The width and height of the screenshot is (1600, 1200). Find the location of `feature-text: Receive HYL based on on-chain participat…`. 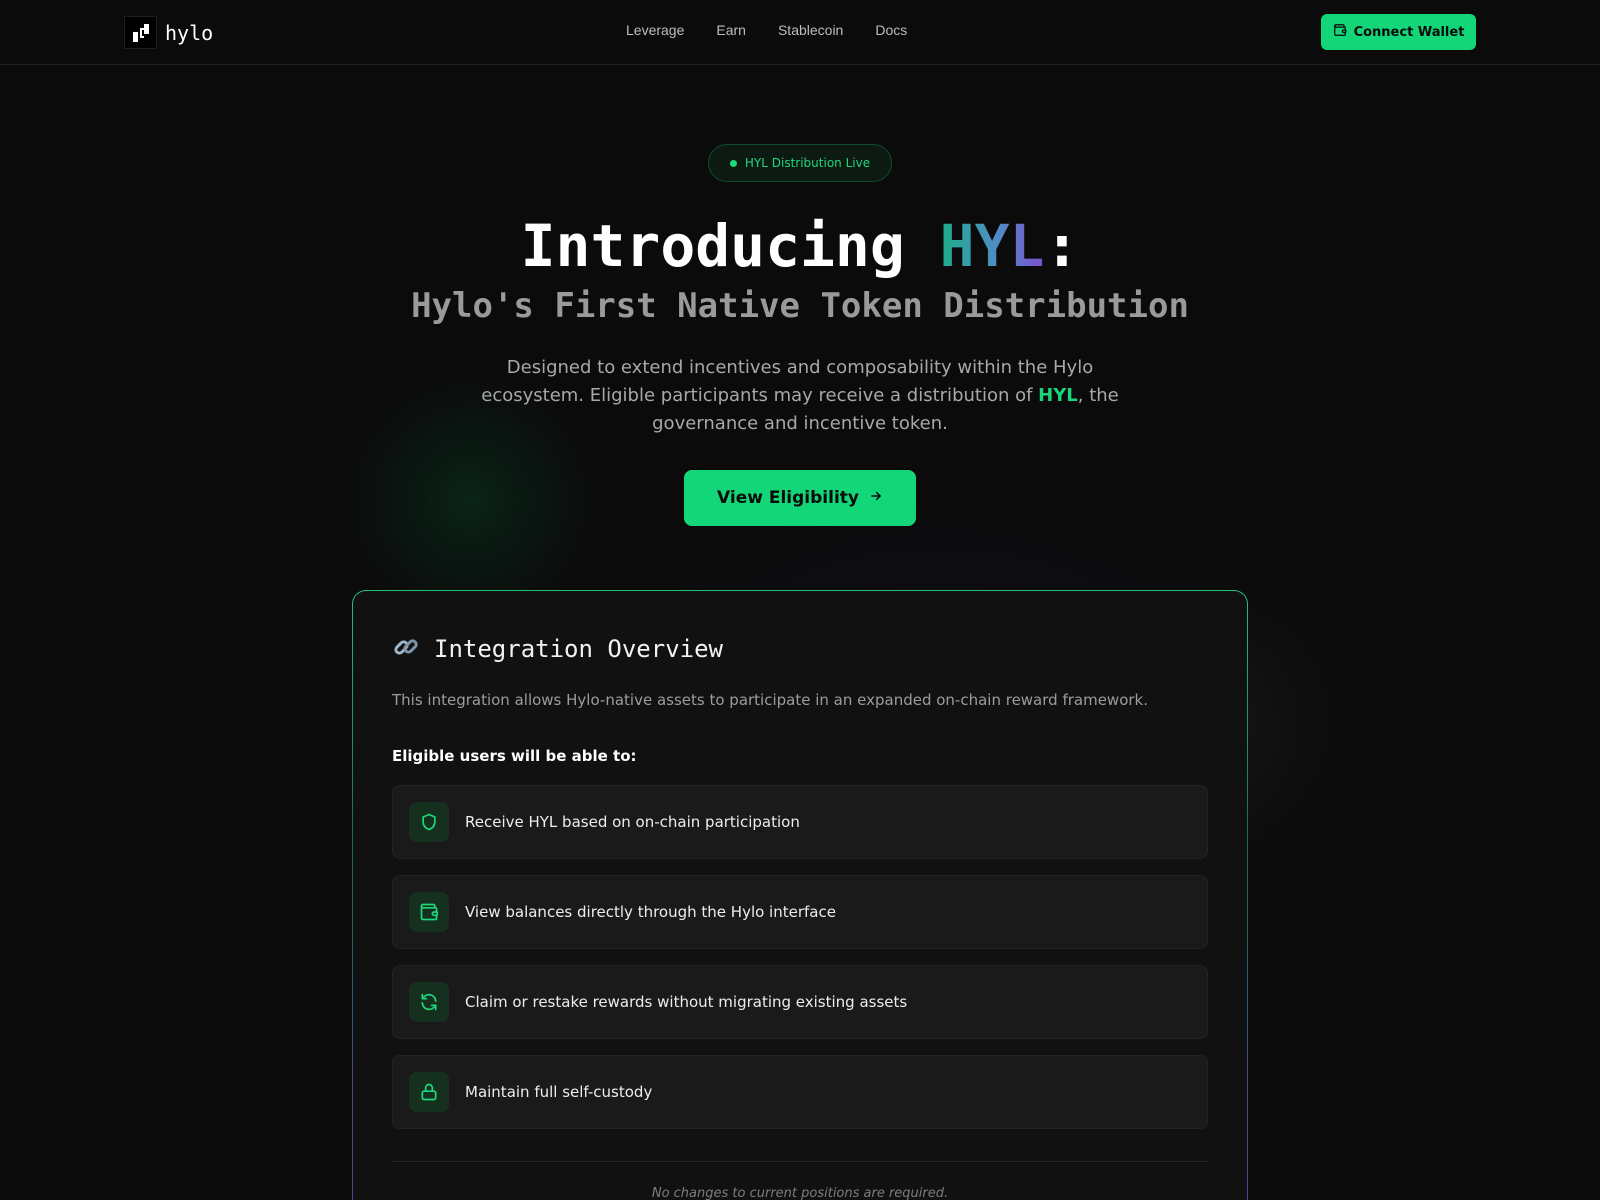

feature-text: Receive HYL based on on-chain participat… is located at coordinates (632, 822).